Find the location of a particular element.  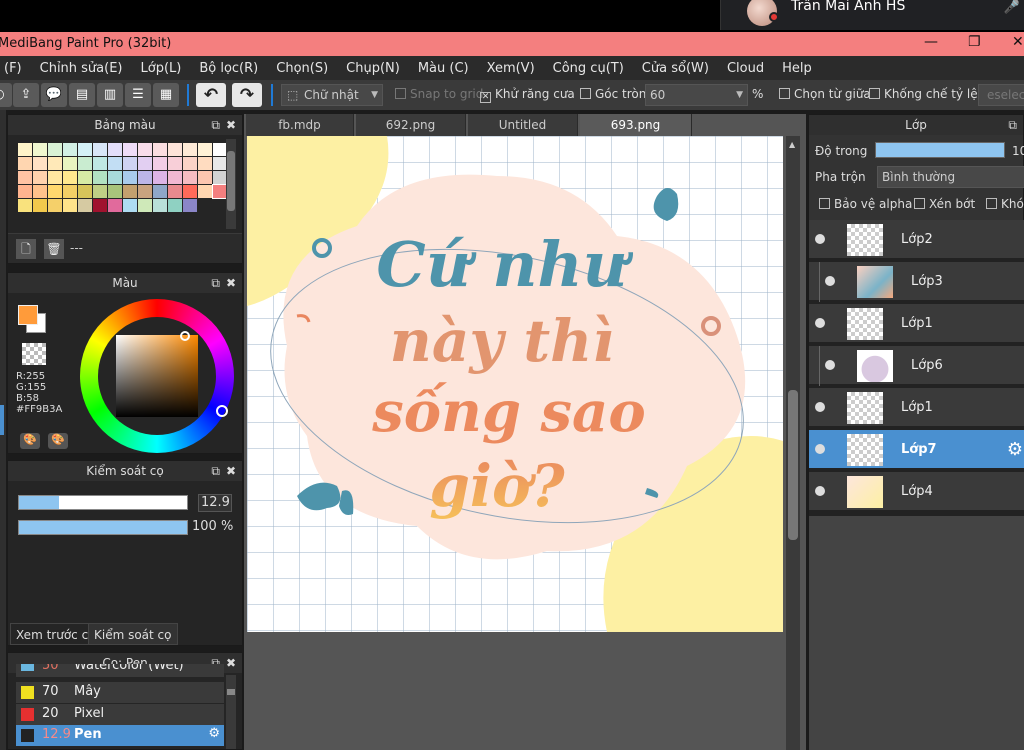

layer-opacity-slider is located at coordinates (940, 150).